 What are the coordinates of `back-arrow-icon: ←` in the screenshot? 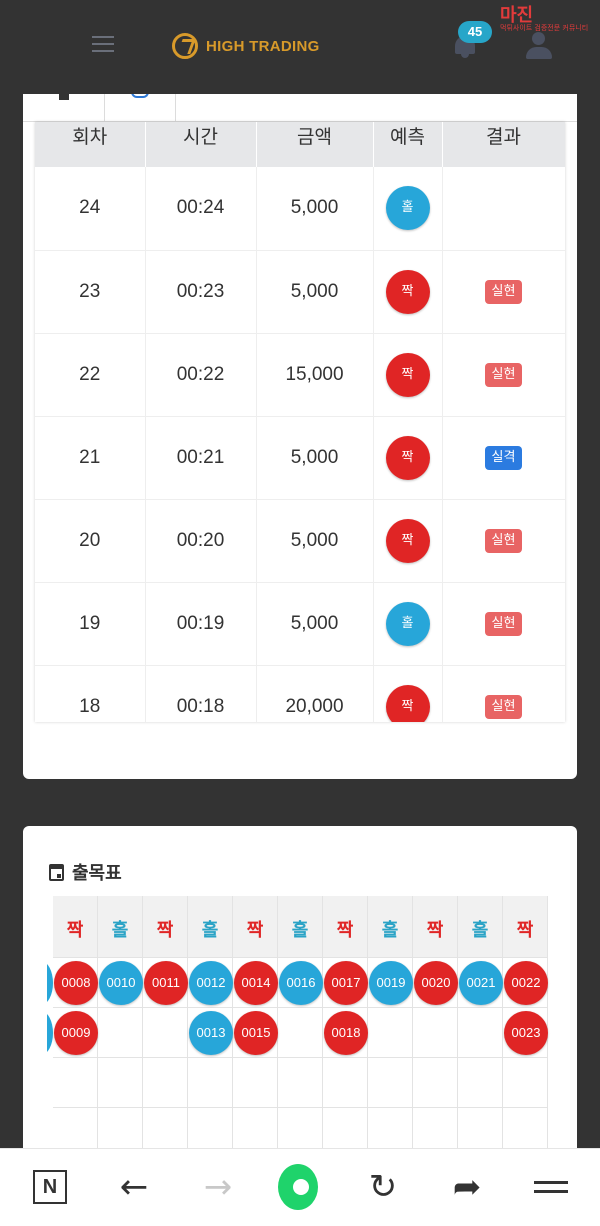 It's located at (134, 1187).